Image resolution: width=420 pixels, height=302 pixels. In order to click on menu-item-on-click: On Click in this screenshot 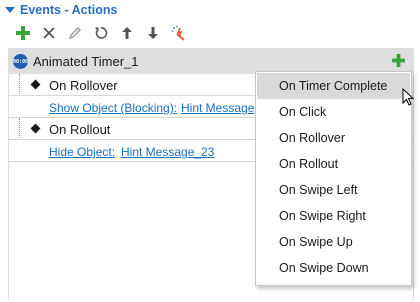, I will do `click(333, 112)`.